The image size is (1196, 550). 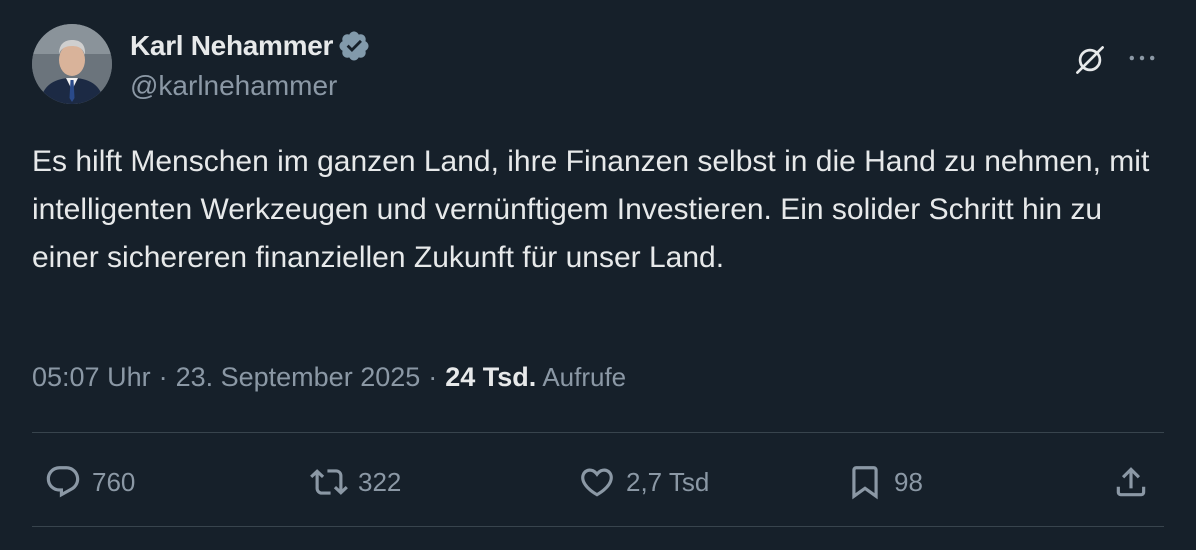 I want to click on action-bar: 760 322 2,7 Tsd 98, so click(x=598, y=482).